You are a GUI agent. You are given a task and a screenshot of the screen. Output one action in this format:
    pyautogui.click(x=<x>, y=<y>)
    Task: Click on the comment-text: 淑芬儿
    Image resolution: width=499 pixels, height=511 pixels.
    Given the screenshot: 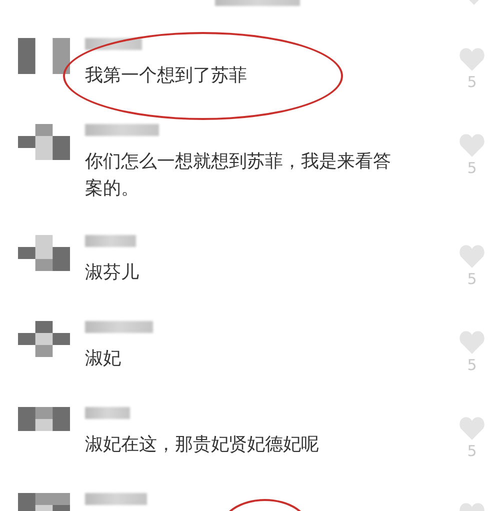 What is the action you would take?
    pyautogui.click(x=112, y=273)
    